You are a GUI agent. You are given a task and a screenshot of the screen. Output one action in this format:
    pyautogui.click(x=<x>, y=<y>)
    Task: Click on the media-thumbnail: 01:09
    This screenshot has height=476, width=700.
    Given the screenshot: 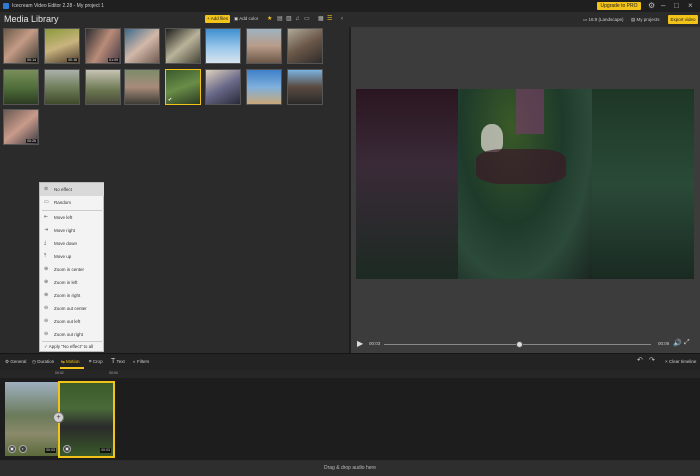 What is the action you would take?
    pyautogui.click(x=103, y=46)
    